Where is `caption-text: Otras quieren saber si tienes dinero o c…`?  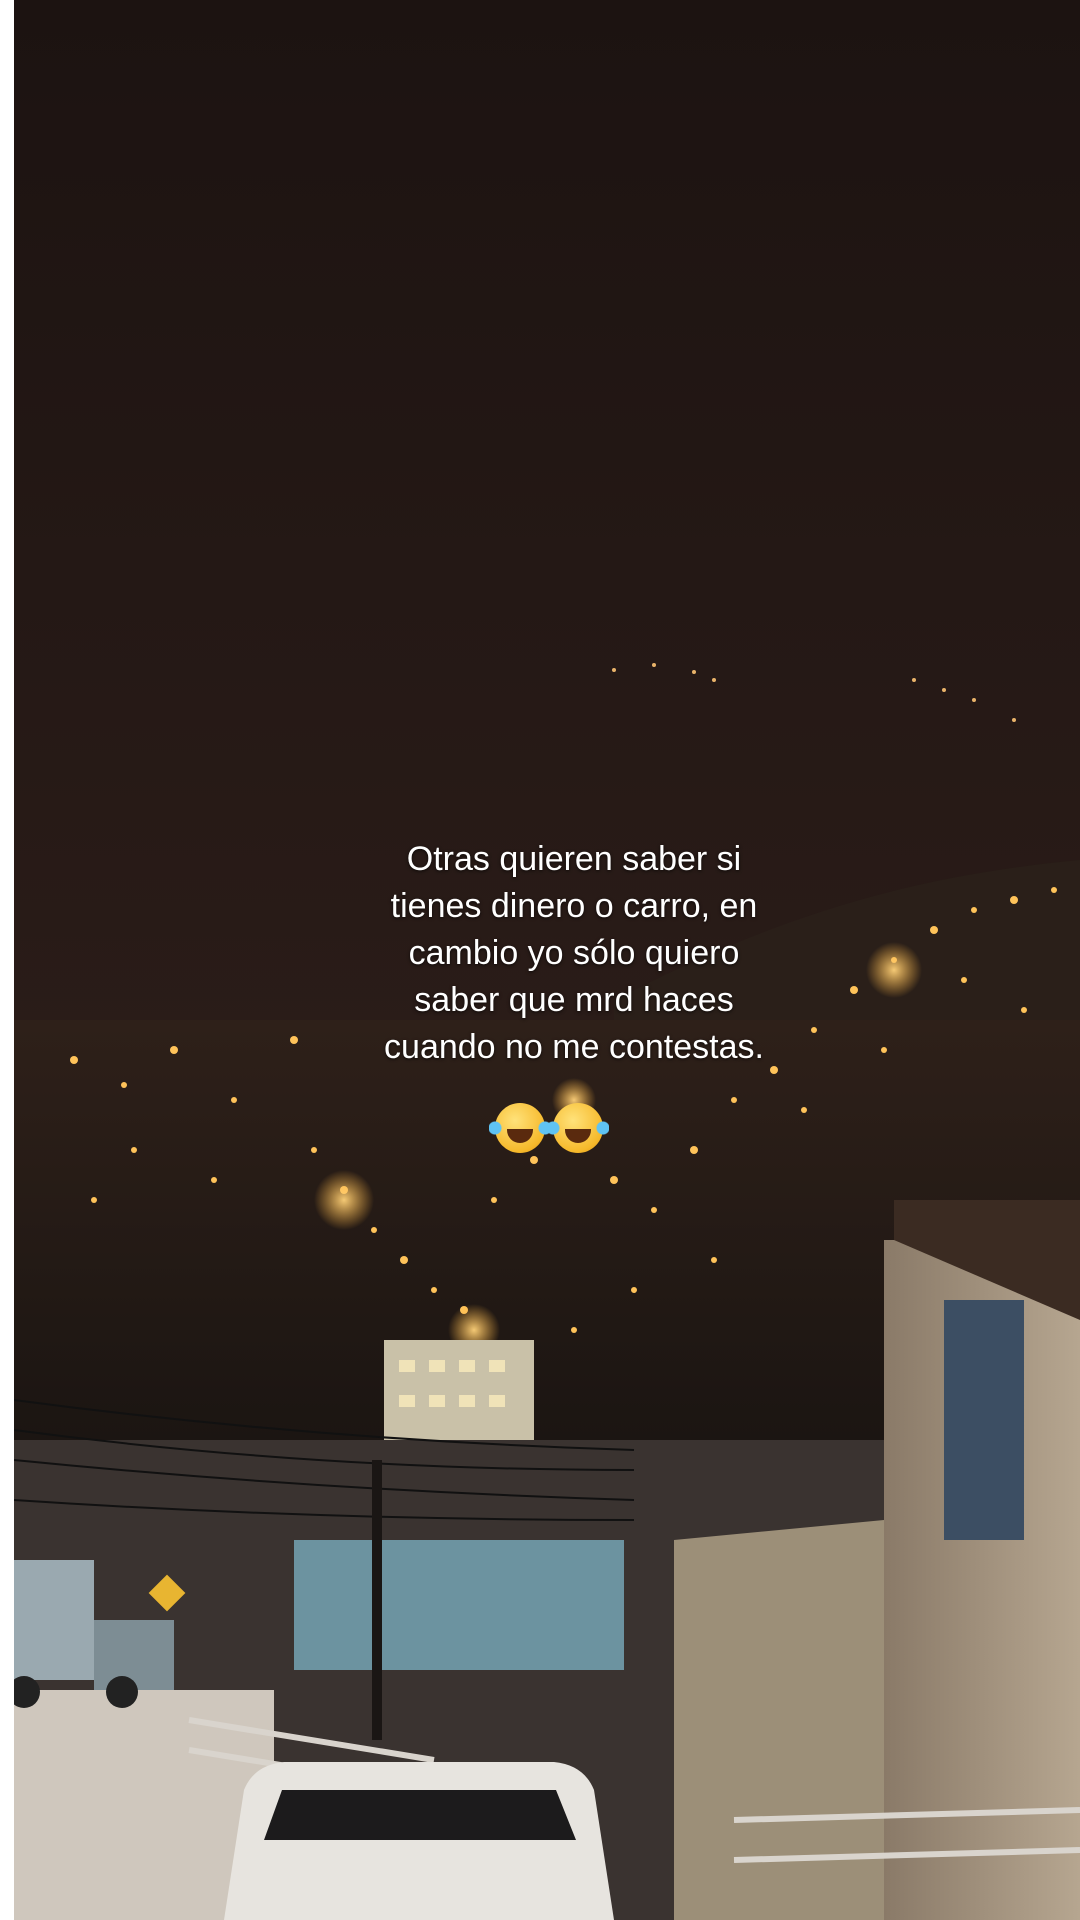
caption-text: Otras quieren saber si tienes dinero o c… is located at coordinates (574, 953).